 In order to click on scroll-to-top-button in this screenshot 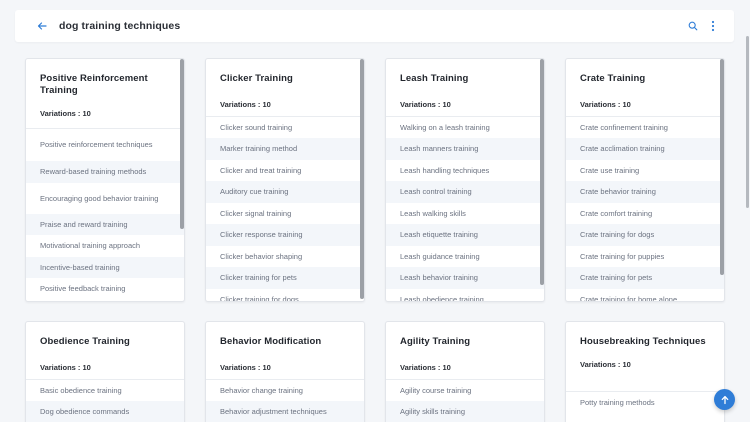, I will do `click(724, 399)`.